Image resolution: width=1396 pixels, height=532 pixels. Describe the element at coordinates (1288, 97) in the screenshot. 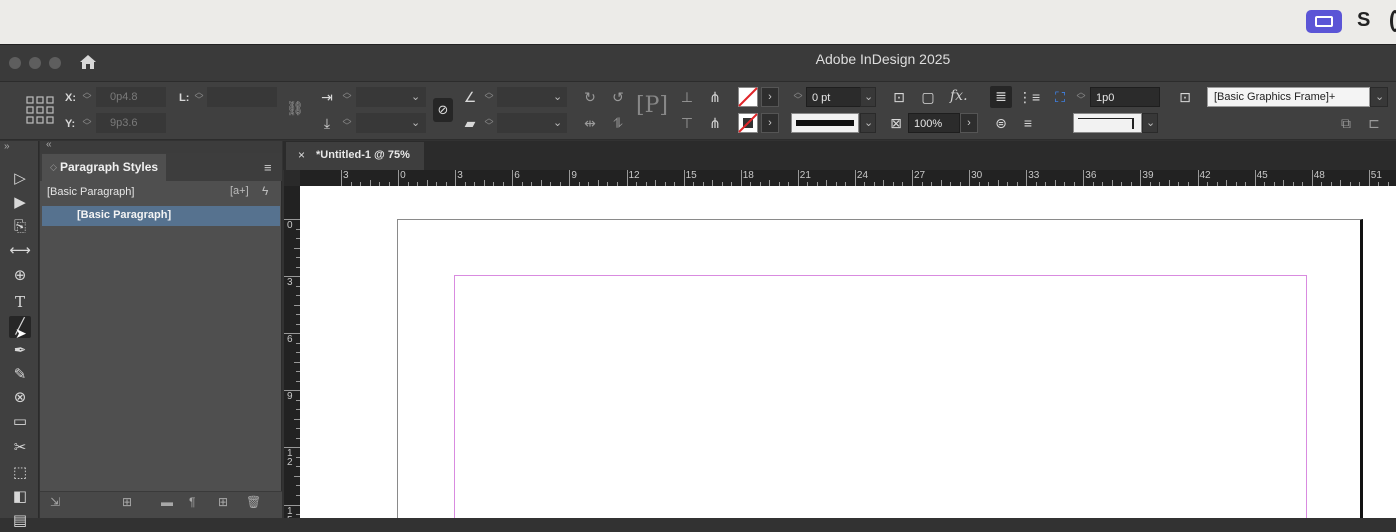

I see `object-style-field: [Basic Graphics Frame]+` at that location.